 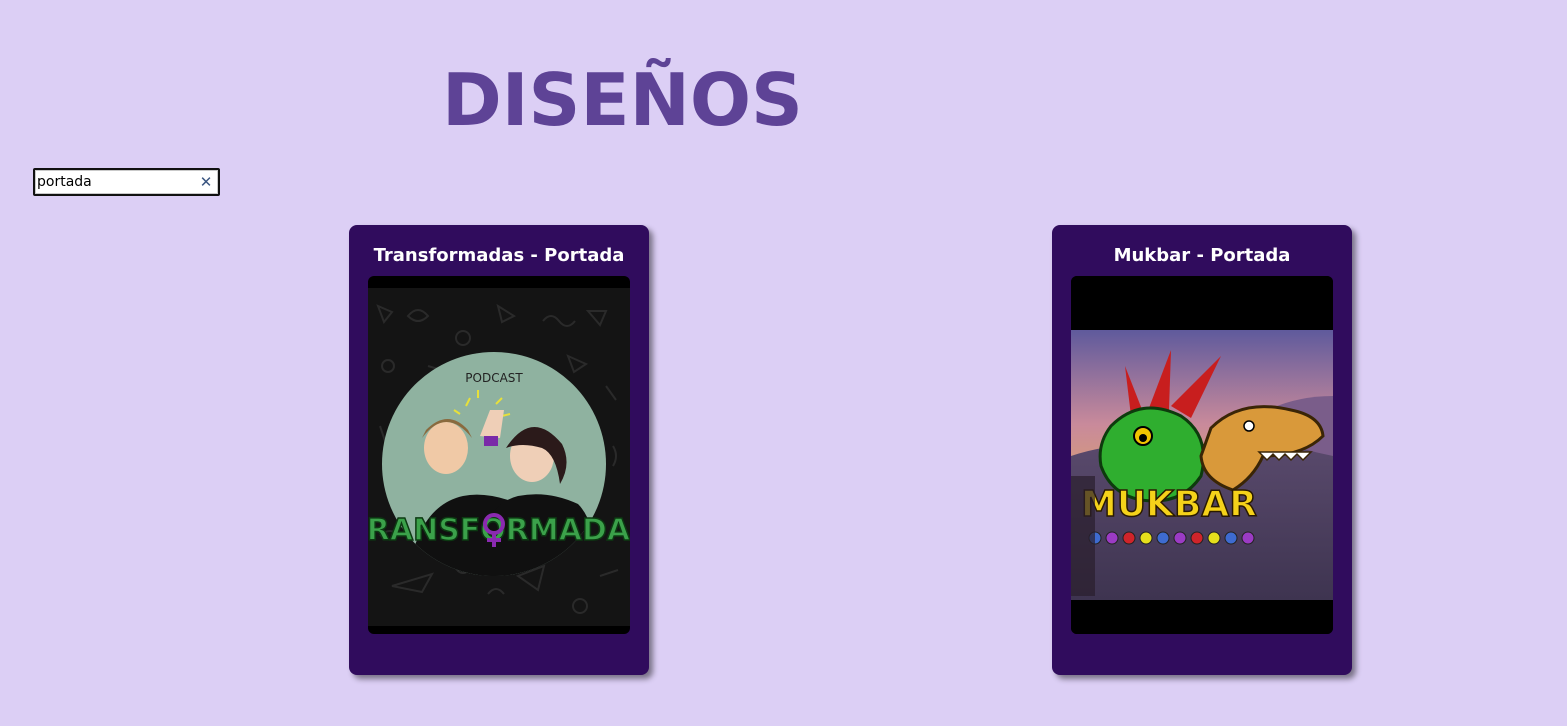 What do you see at coordinates (1202, 255) in the screenshot?
I see `card-title: Mukbar - Portada` at bounding box center [1202, 255].